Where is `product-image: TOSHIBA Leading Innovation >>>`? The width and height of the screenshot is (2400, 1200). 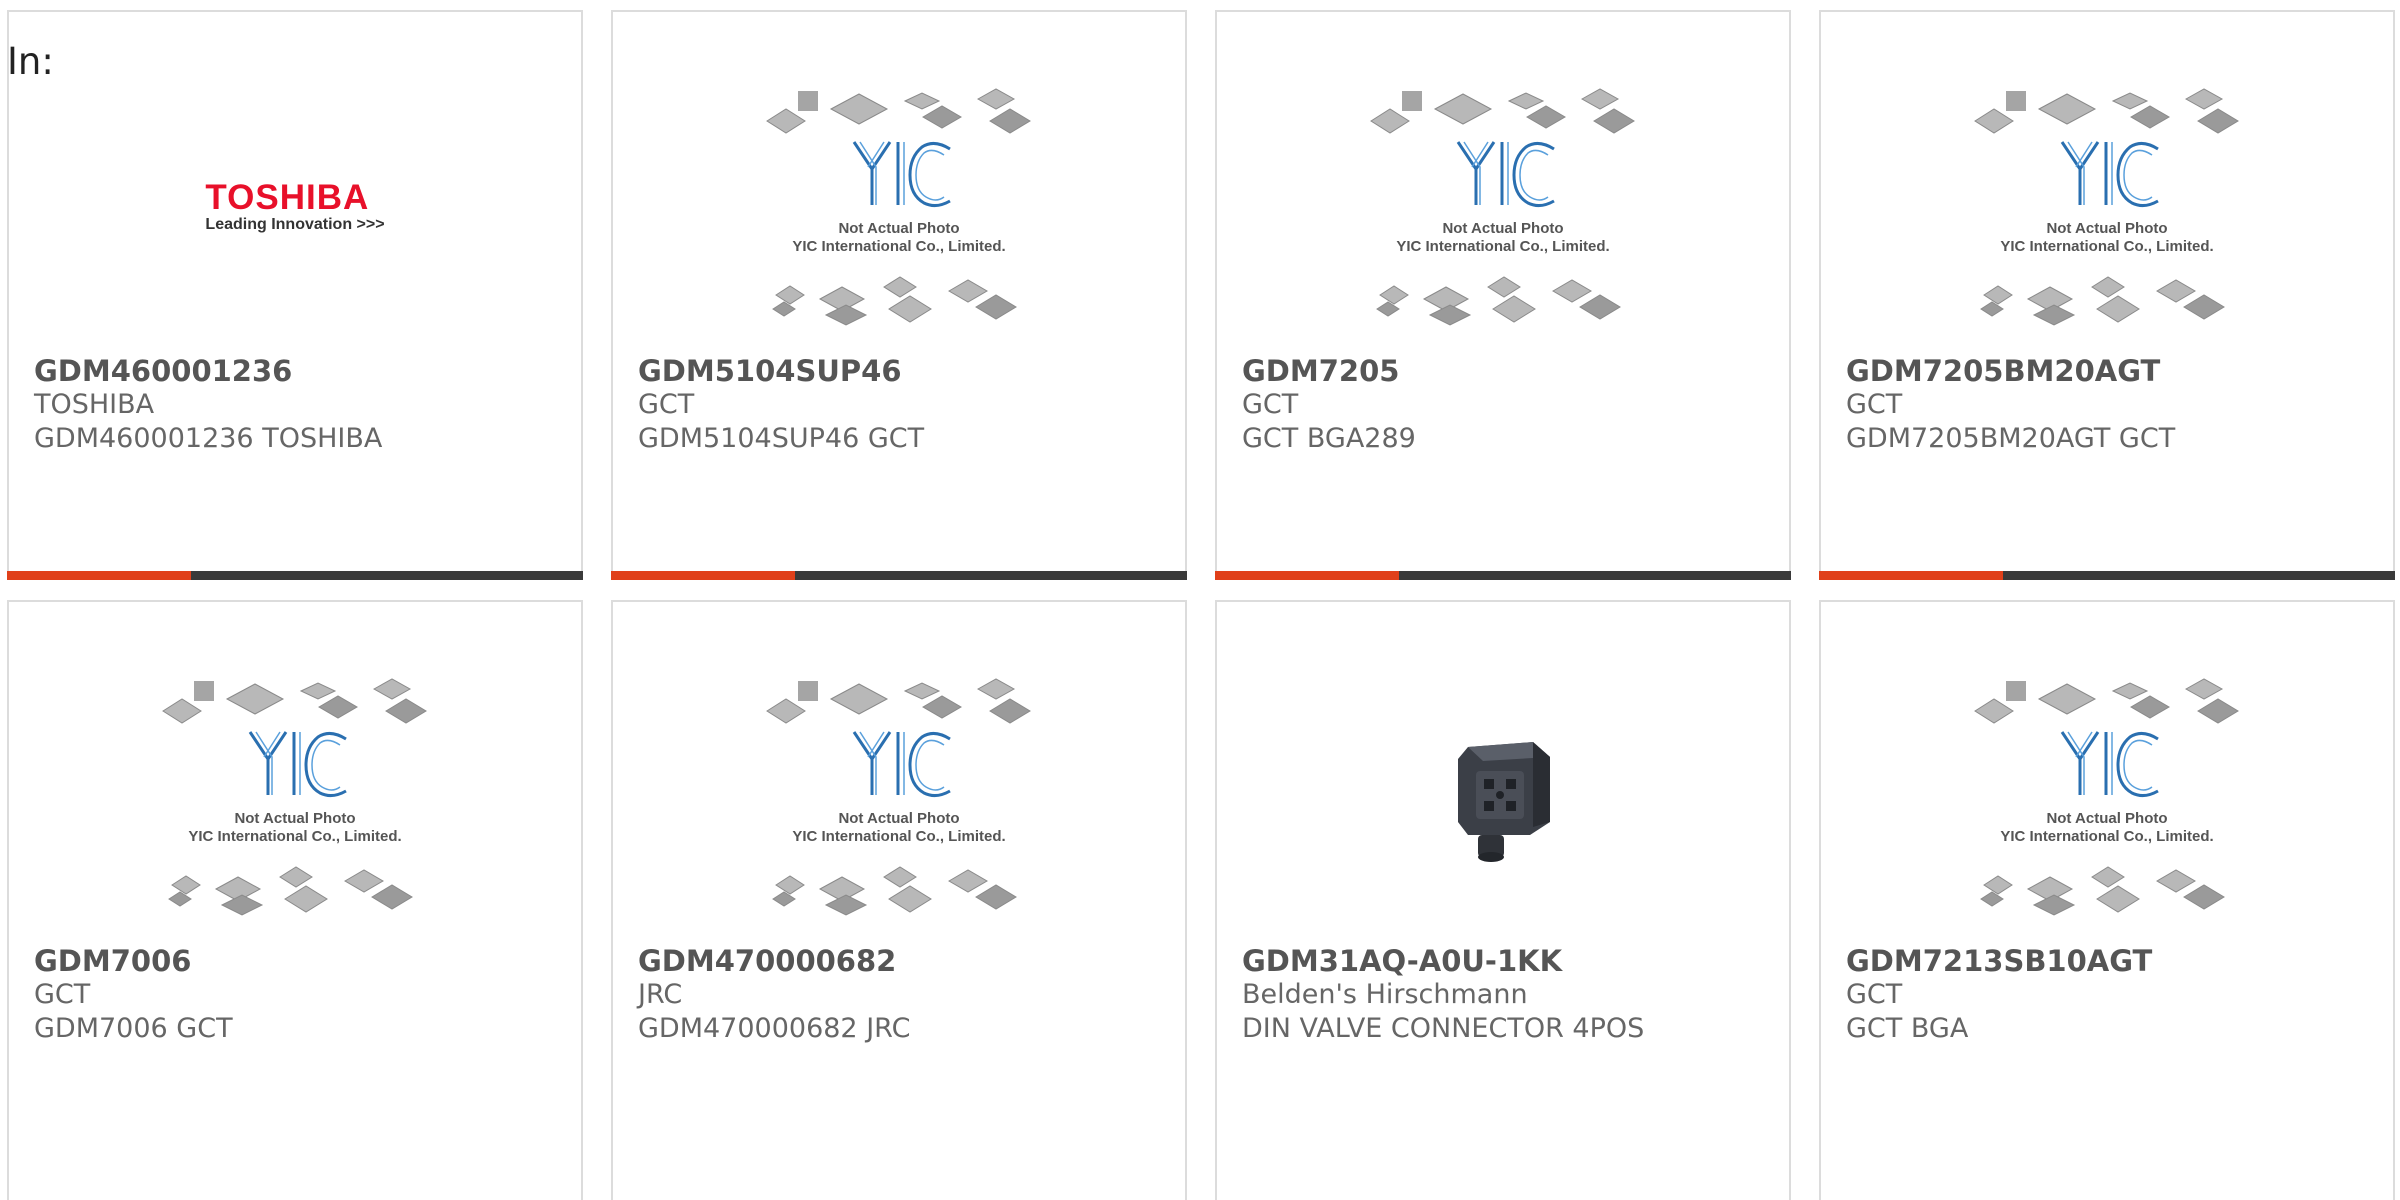
product-image: TOSHIBA Leading Innovation >>> is located at coordinates (295, 207).